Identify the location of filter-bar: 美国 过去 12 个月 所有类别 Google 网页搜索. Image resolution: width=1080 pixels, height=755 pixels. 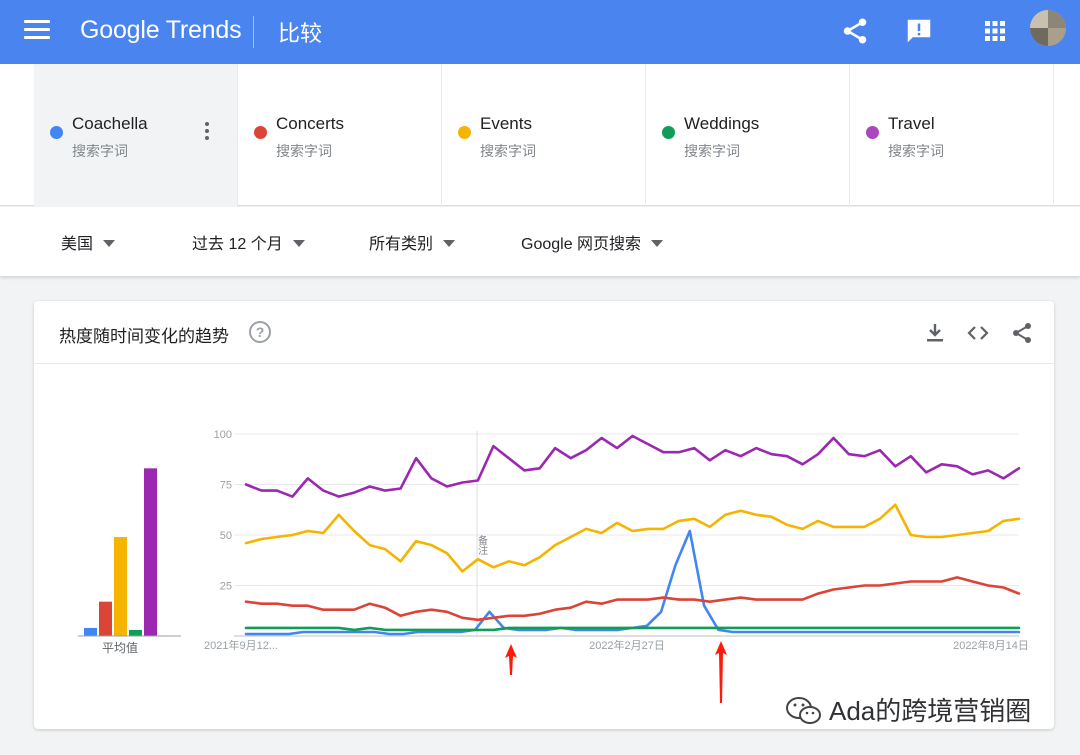
(540, 241).